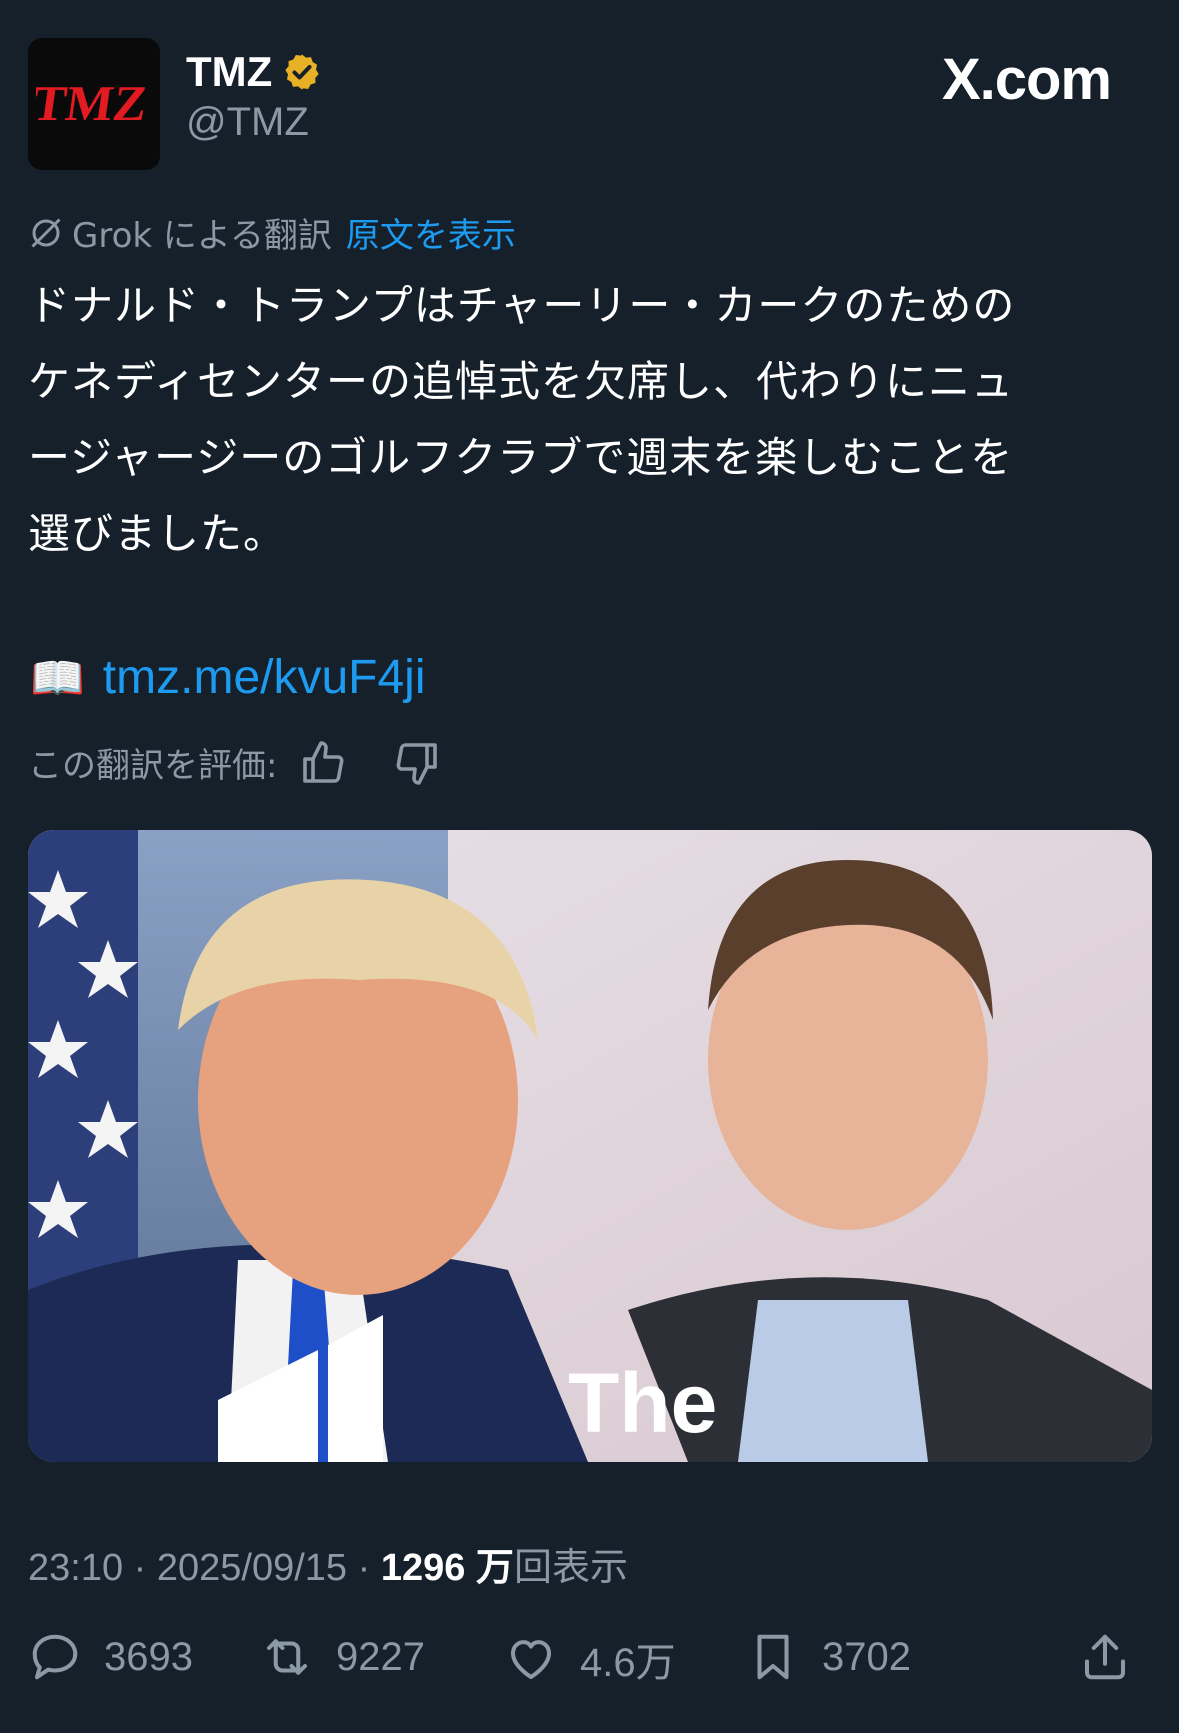 The image size is (1179, 1733). What do you see at coordinates (302, 72) in the screenshot?
I see `verified-badge-icon` at bounding box center [302, 72].